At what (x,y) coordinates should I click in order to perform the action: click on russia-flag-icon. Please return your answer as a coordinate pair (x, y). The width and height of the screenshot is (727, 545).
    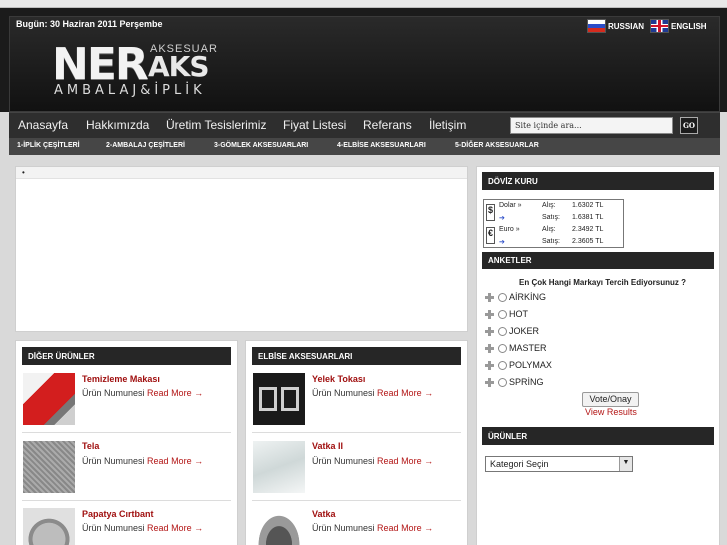
    Looking at the image, I should click on (596, 26).